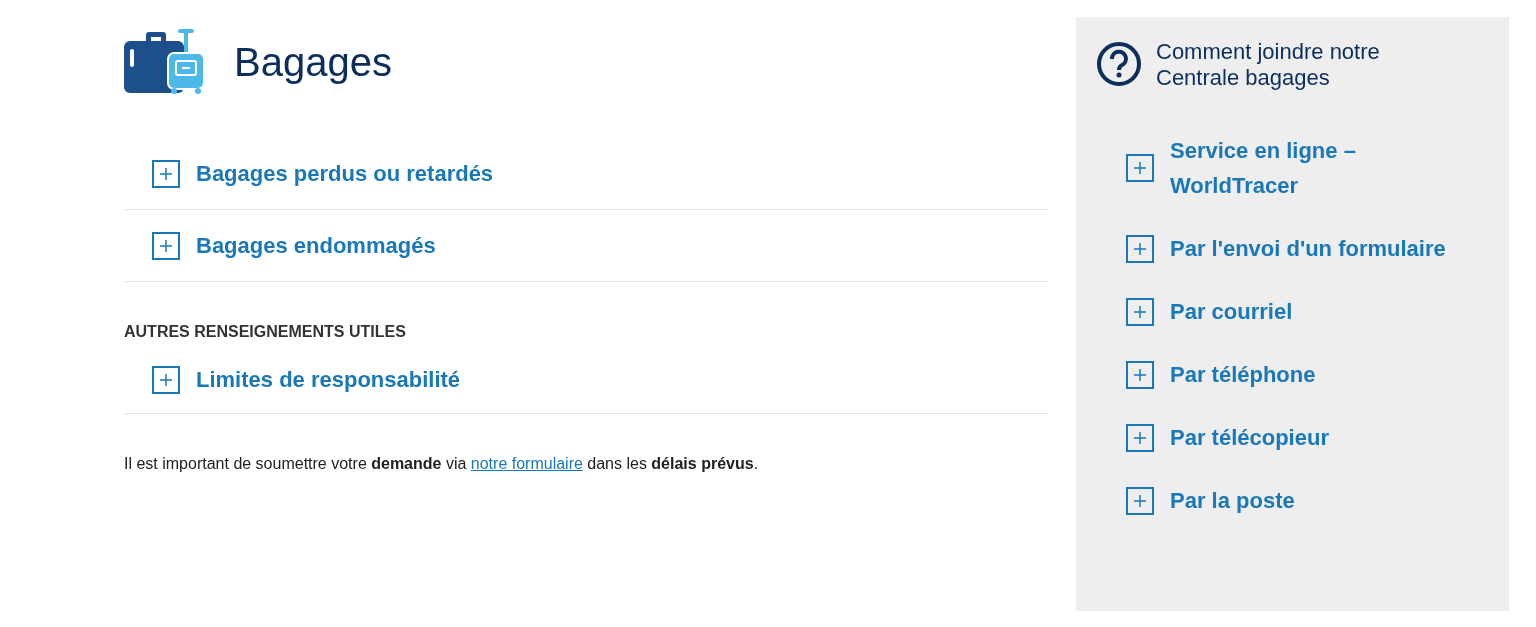 Image resolution: width=1536 pixels, height=627 pixels. Describe the element at coordinates (313, 62) in the screenshot. I see `page-title: Bagages` at that location.